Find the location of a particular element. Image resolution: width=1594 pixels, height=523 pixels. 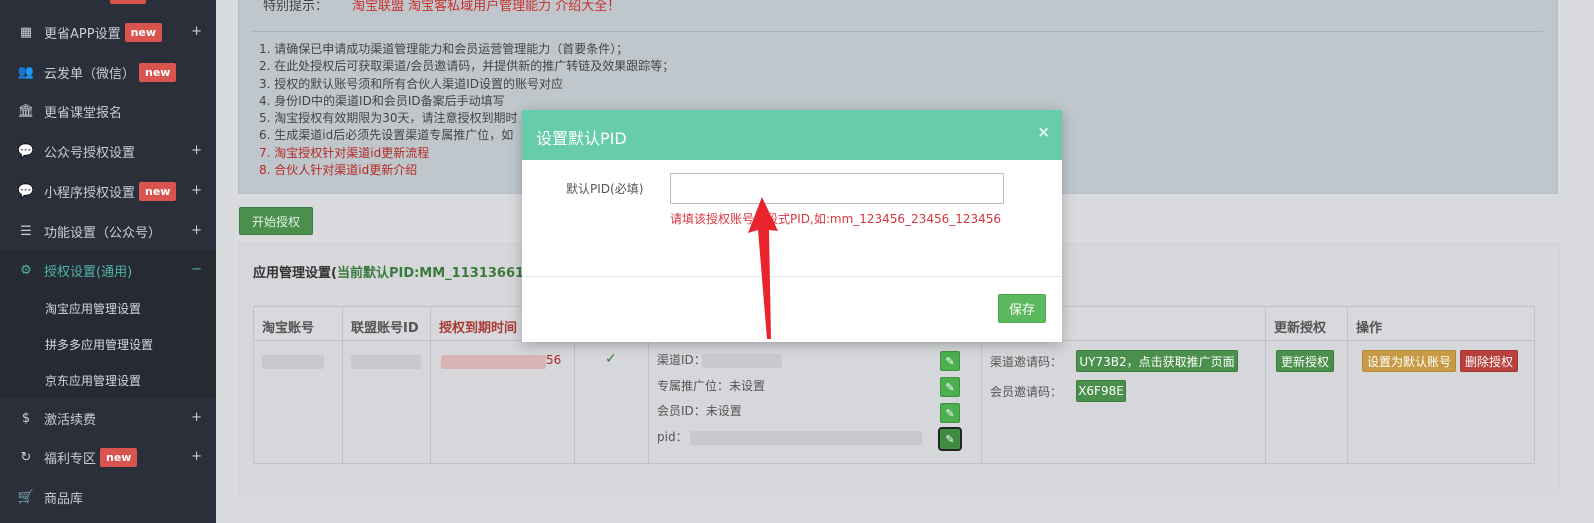

cart-icon: 🛒 is located at coordinates (26, 497).